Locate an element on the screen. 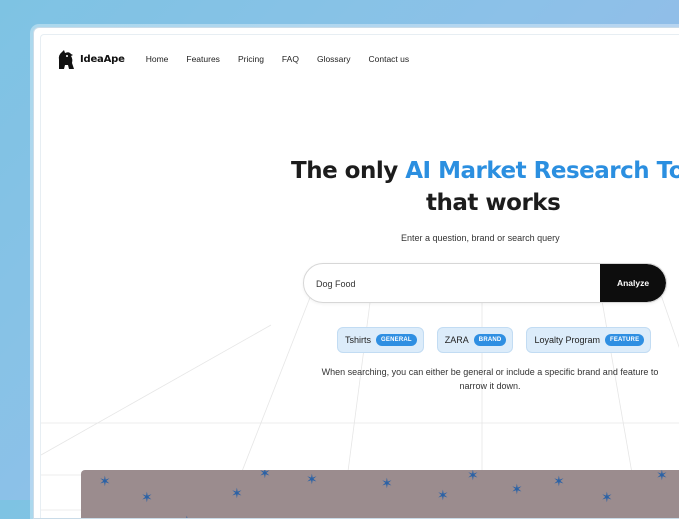 The width and height of the screenshot is (679, 519). analyze-button: Analyze is located at coordinates (633, 283).